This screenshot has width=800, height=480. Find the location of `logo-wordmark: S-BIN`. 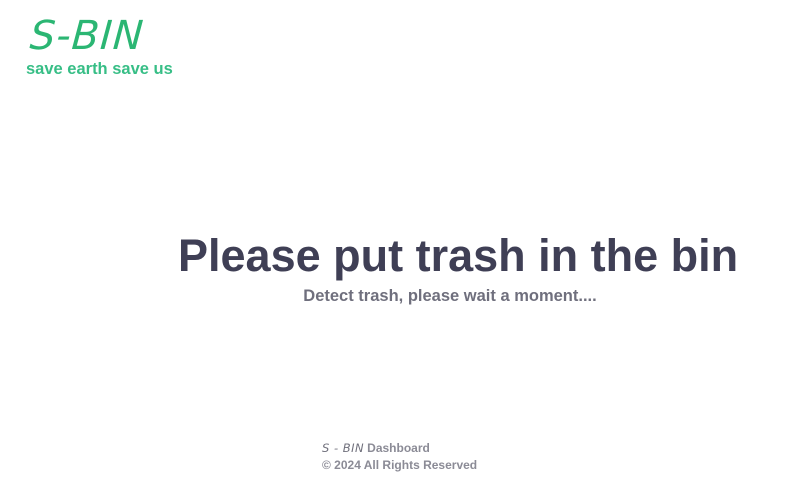

logo-wordmark: S-BIN is located at coordinates (87, 36).